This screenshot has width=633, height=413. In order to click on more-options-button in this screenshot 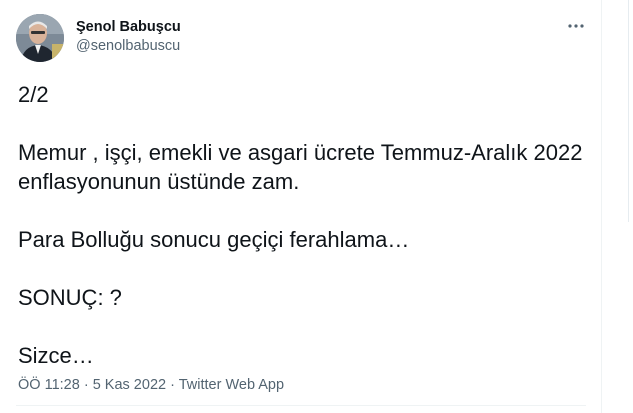, I will do `click(576, 26)`.